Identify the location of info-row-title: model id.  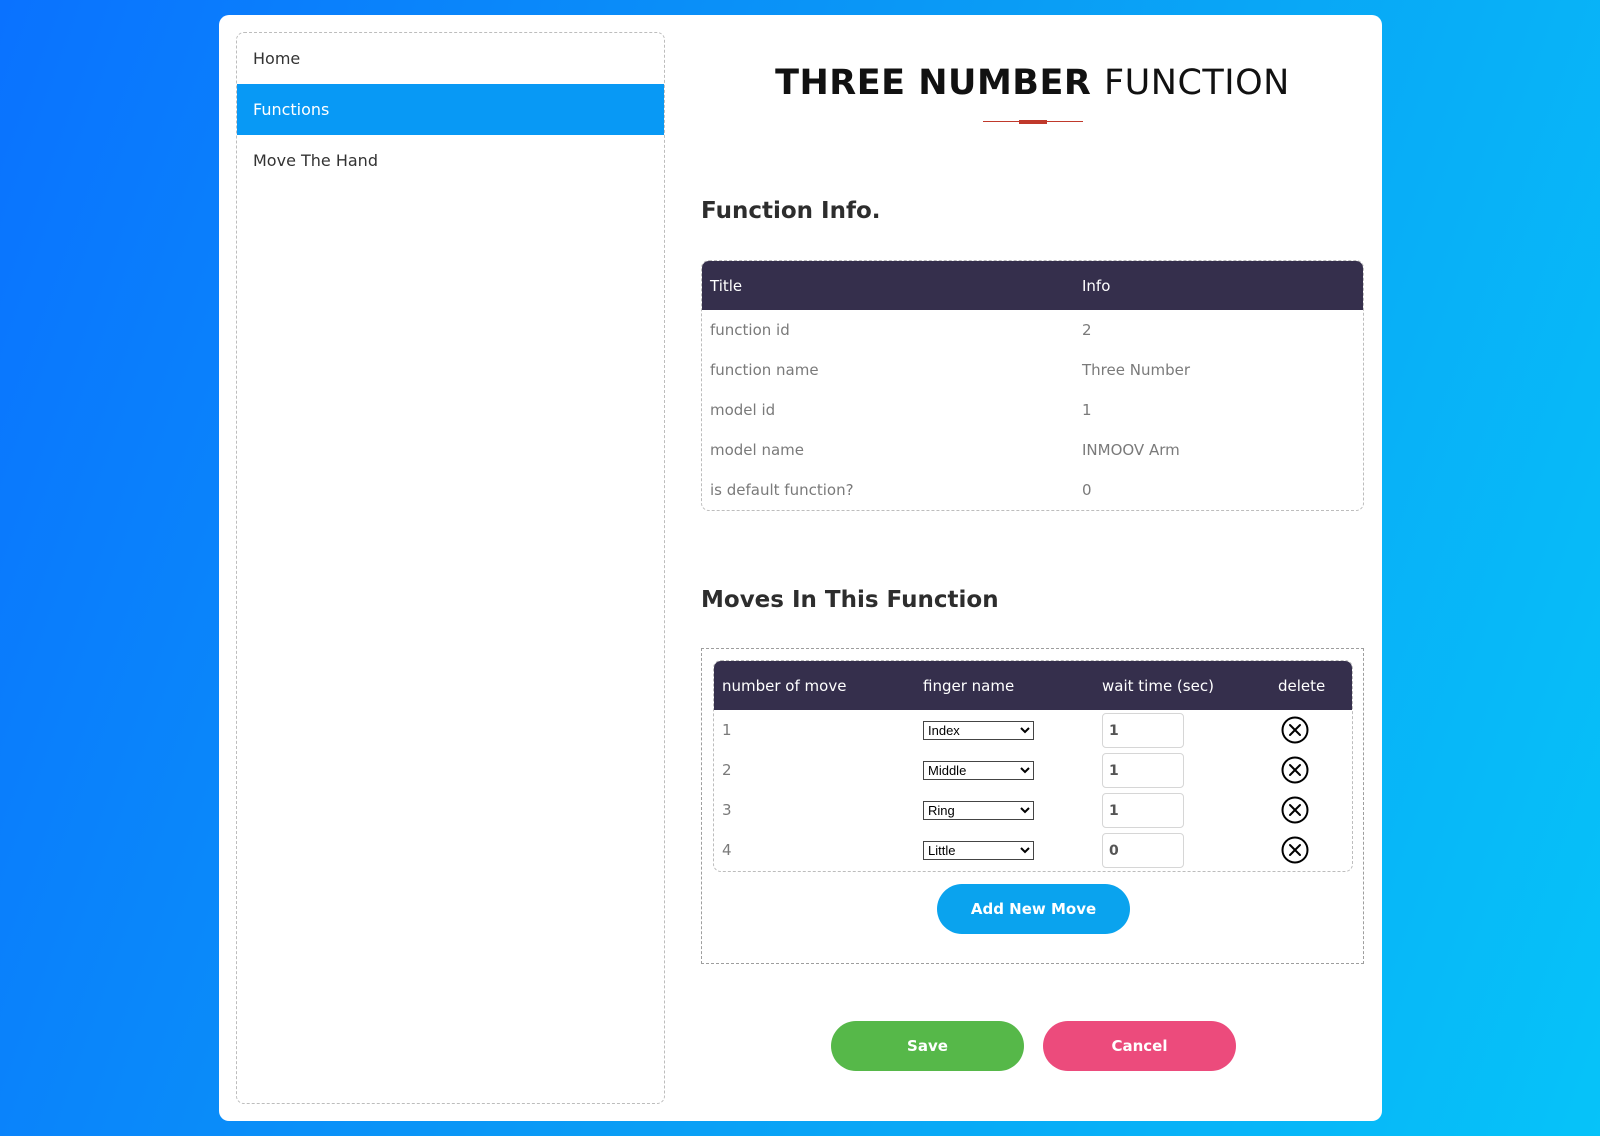
(743, 410).